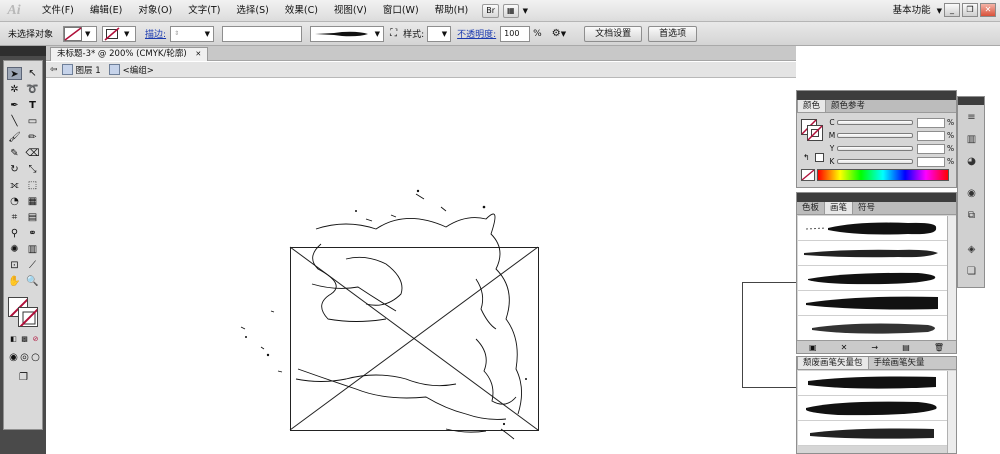 The image size is (1000, 454). Describe the element at coordinates (347, 33) in the screenshot. I see `brush-definition-dropdown: ▼` at that location.